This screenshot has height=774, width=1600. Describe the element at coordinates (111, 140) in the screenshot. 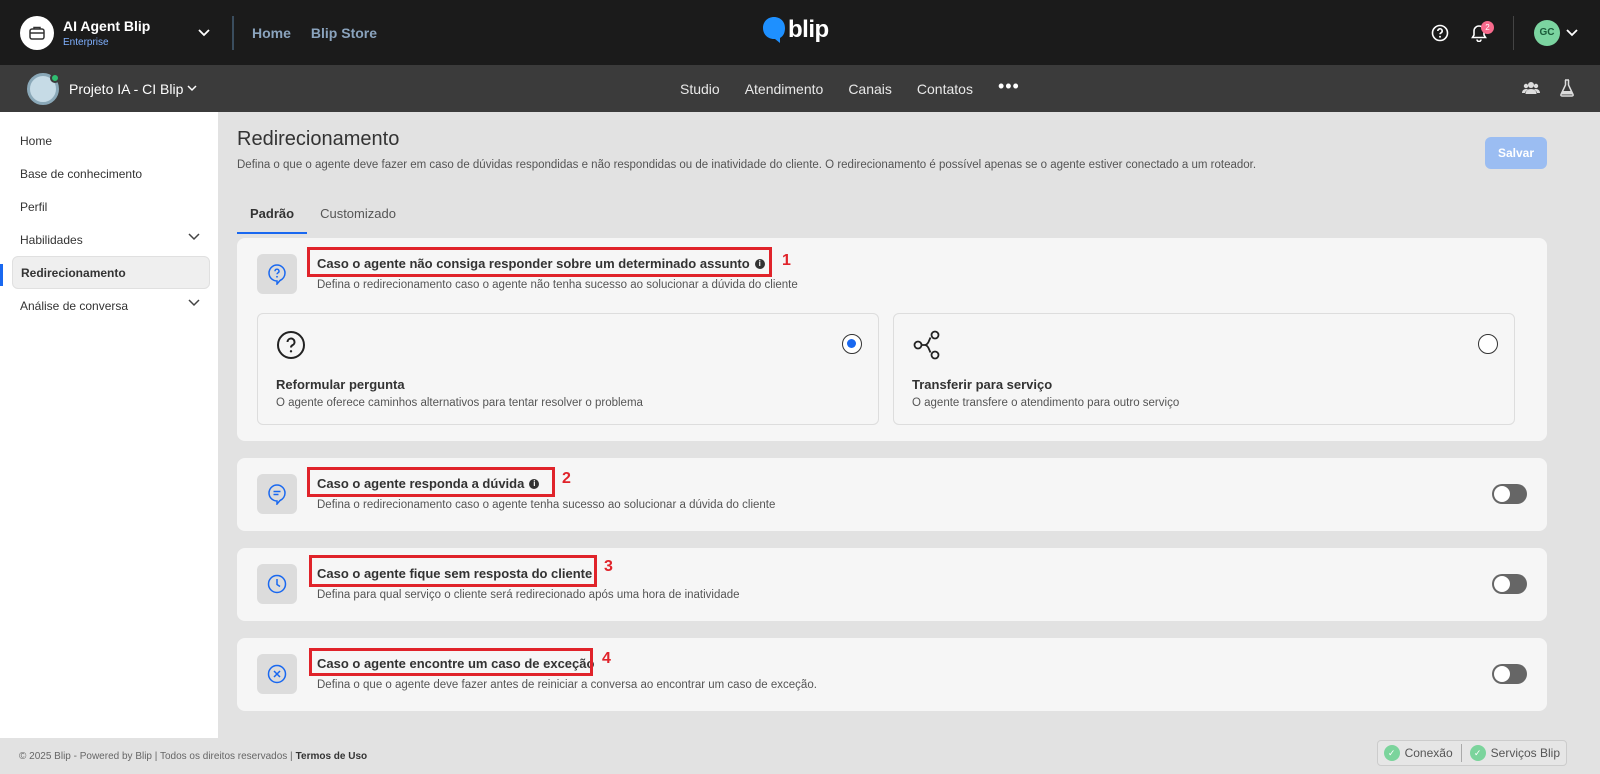

I see `sidebar-item-home: Home` at that location.